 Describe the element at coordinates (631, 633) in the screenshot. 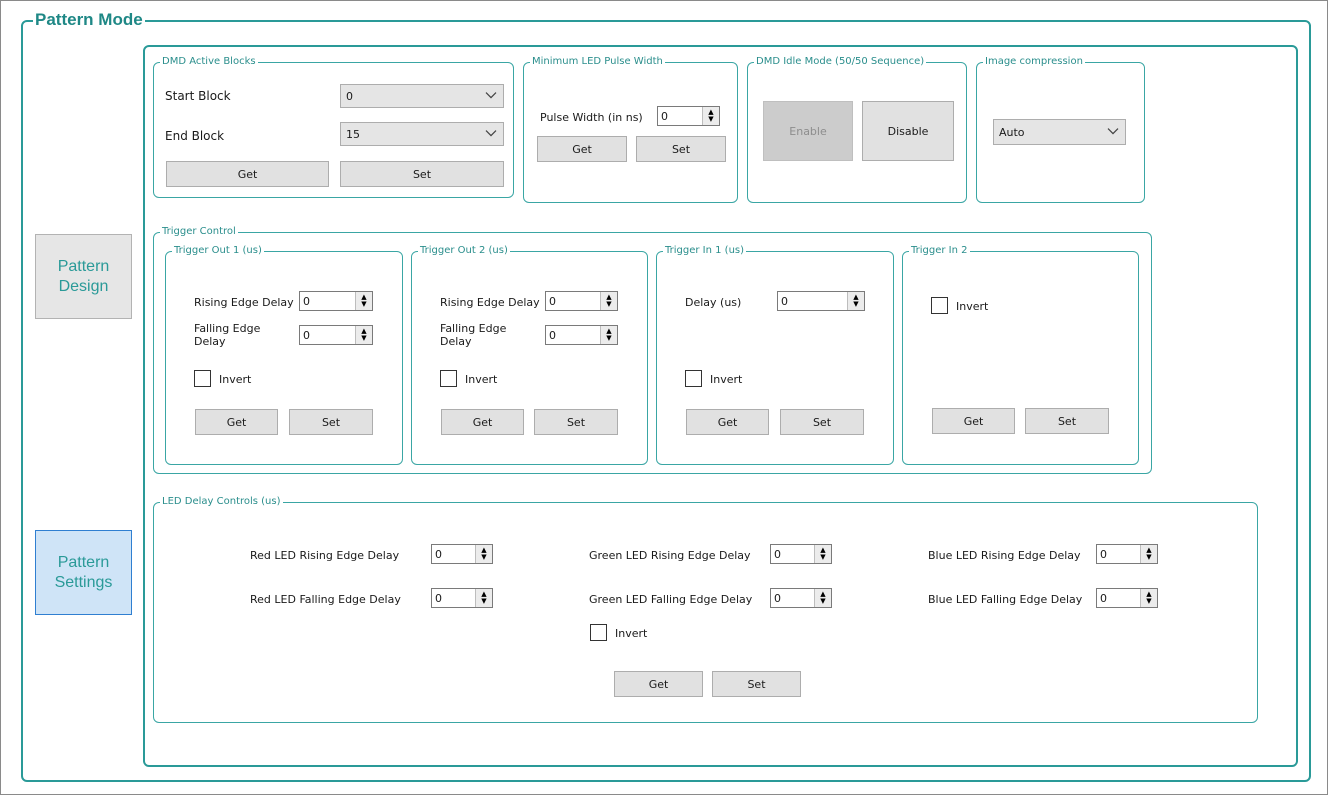

I see `led-invert-label: Invert` at that location.